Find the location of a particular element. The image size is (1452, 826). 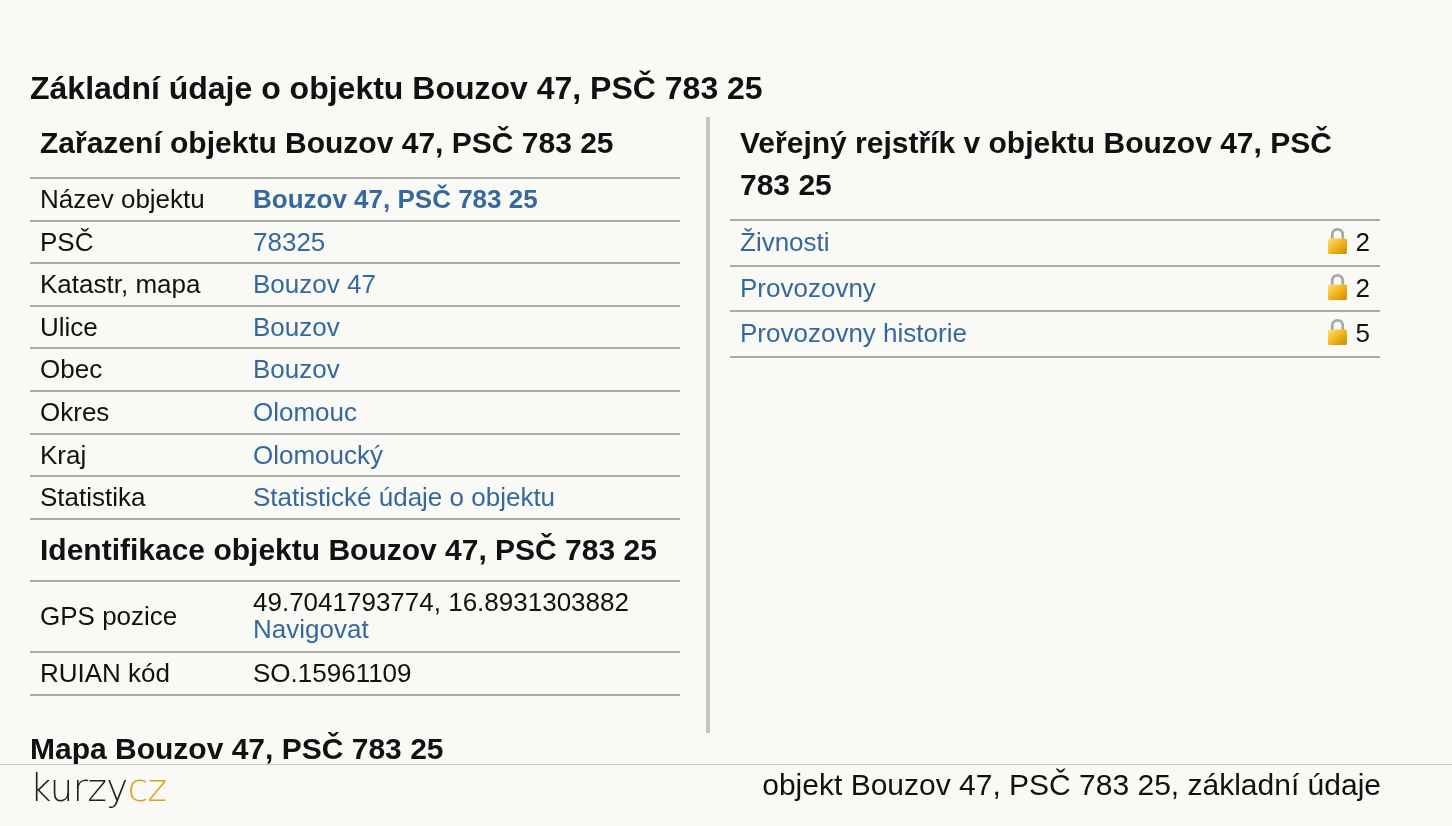

field-label: Název objektu is located at coordinates (136, 199).